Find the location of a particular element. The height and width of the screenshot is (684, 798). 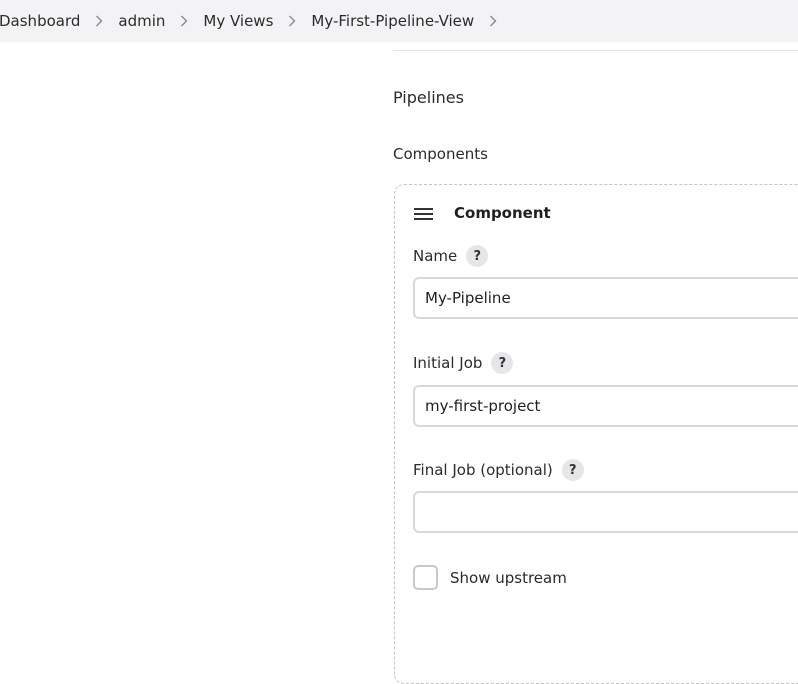

final-job-label: Final Job (optional) is located at coordinates (483, 470).